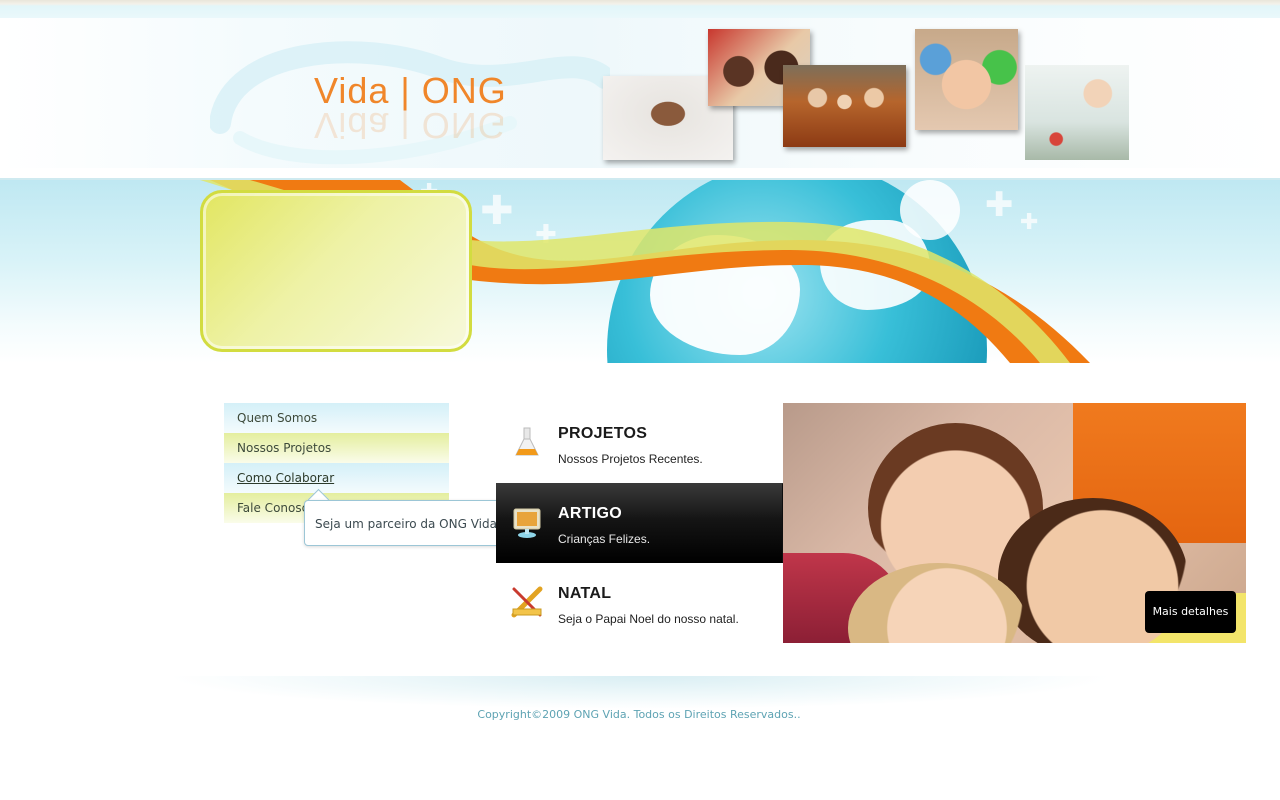 The width and height of the screenshot is (1280, 800). What do you see at coordinates (336, 418) in the screenshot?
I see `menu-item-quem-somos: Quem Somos` at bounding box center [336, 418].